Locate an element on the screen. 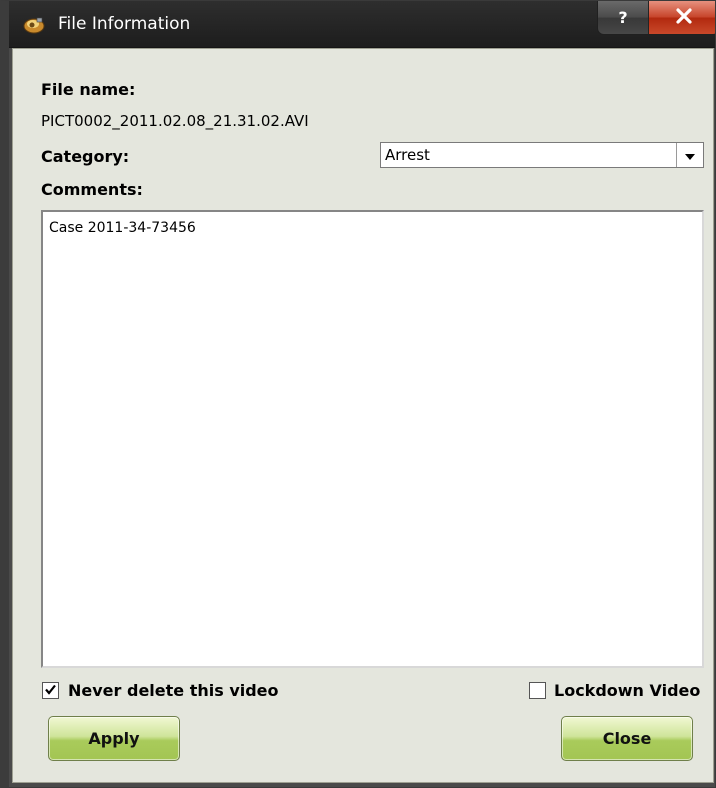  window-title: File Information is located at coordinates (124, 24).